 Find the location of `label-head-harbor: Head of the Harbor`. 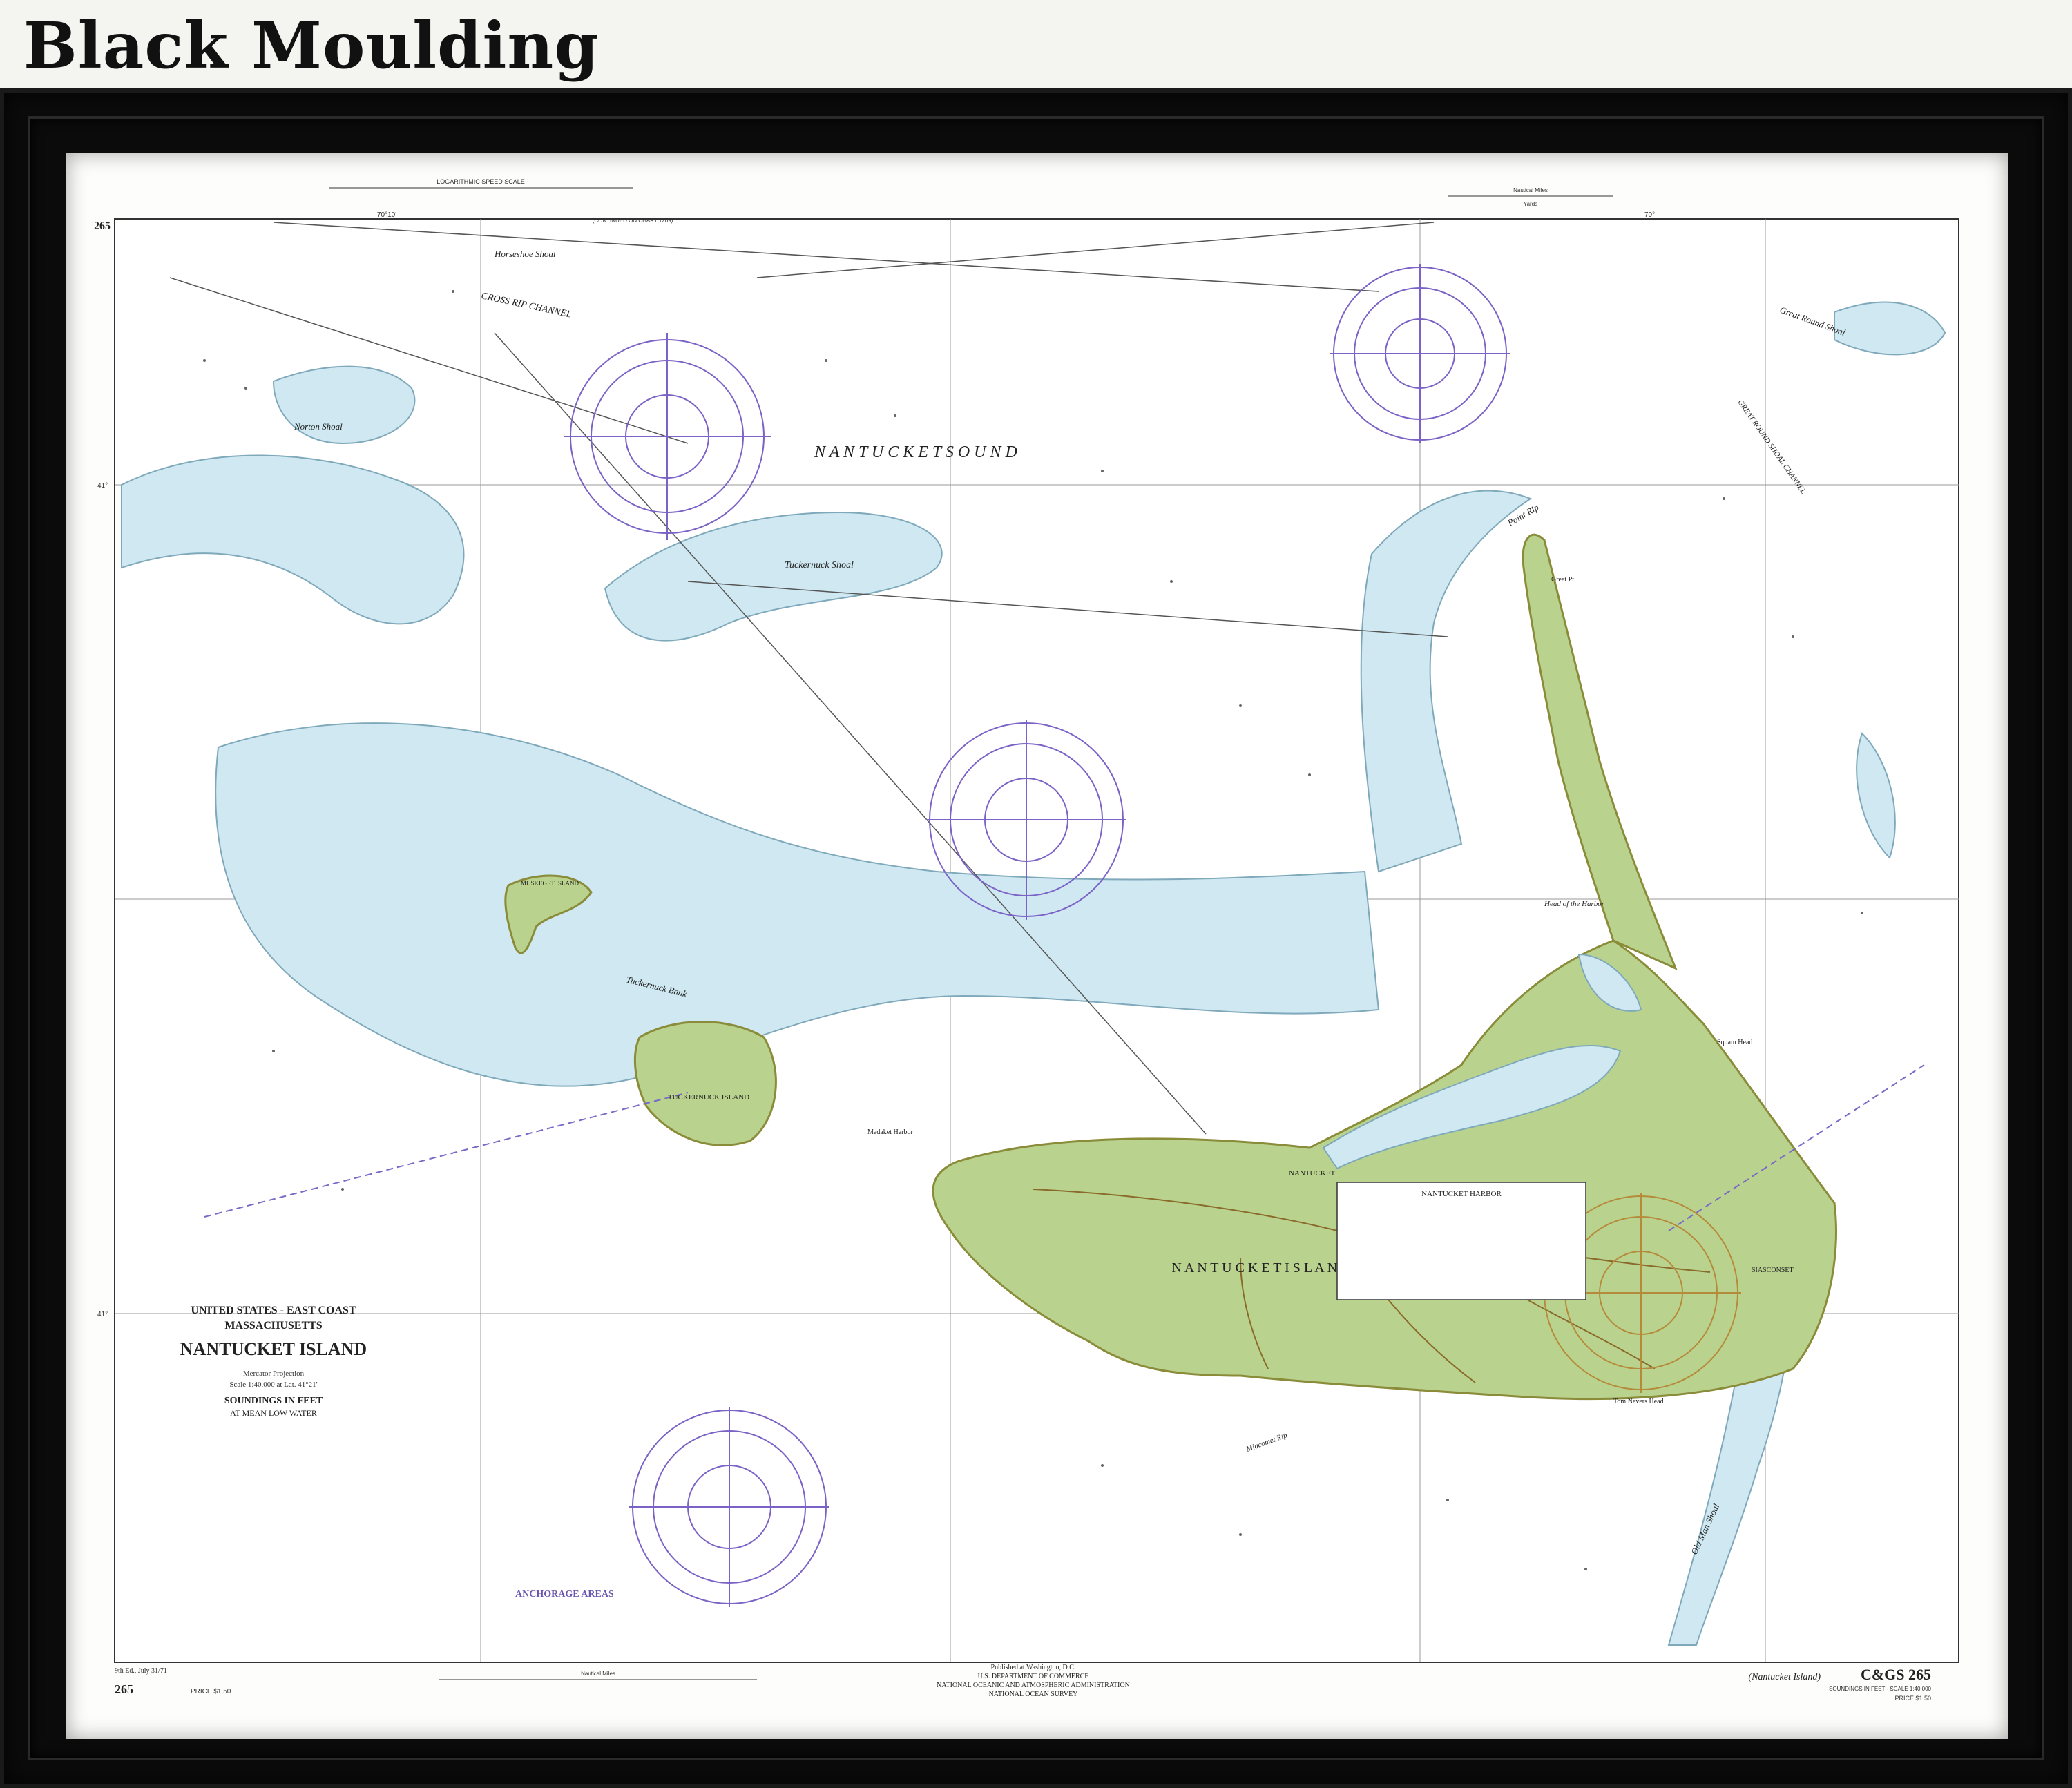

label-head-harbor: Head of the Harbor is located at coordinates (1574, 904).